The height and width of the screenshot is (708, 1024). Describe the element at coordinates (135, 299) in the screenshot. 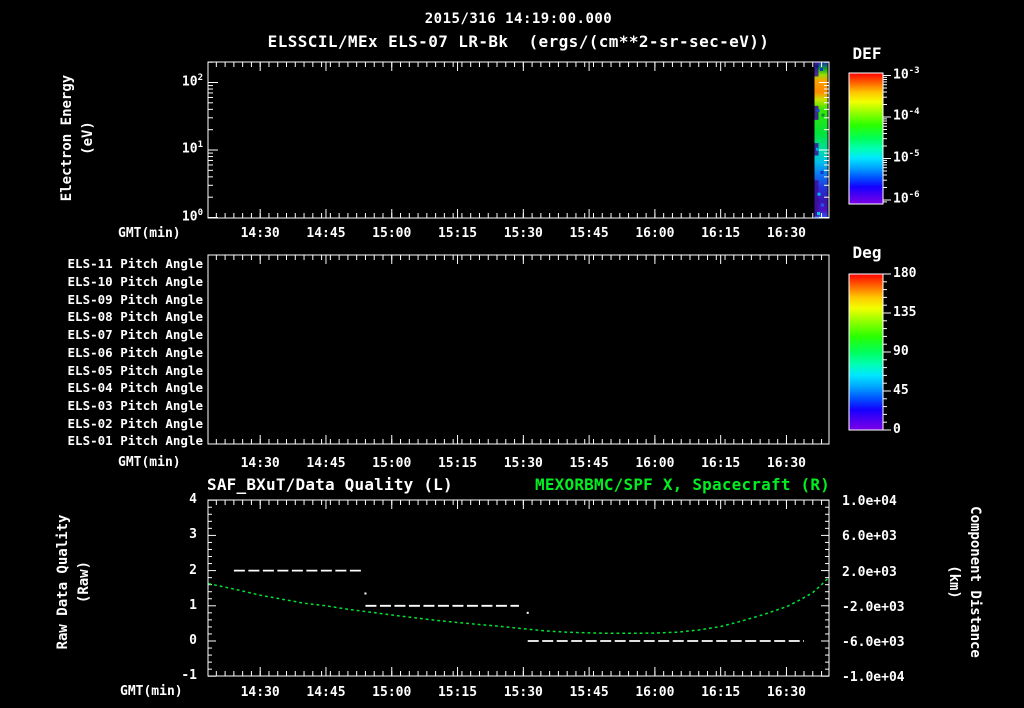

I see `pitch-row-label: ELS-09 Pitch Angle` at that location.